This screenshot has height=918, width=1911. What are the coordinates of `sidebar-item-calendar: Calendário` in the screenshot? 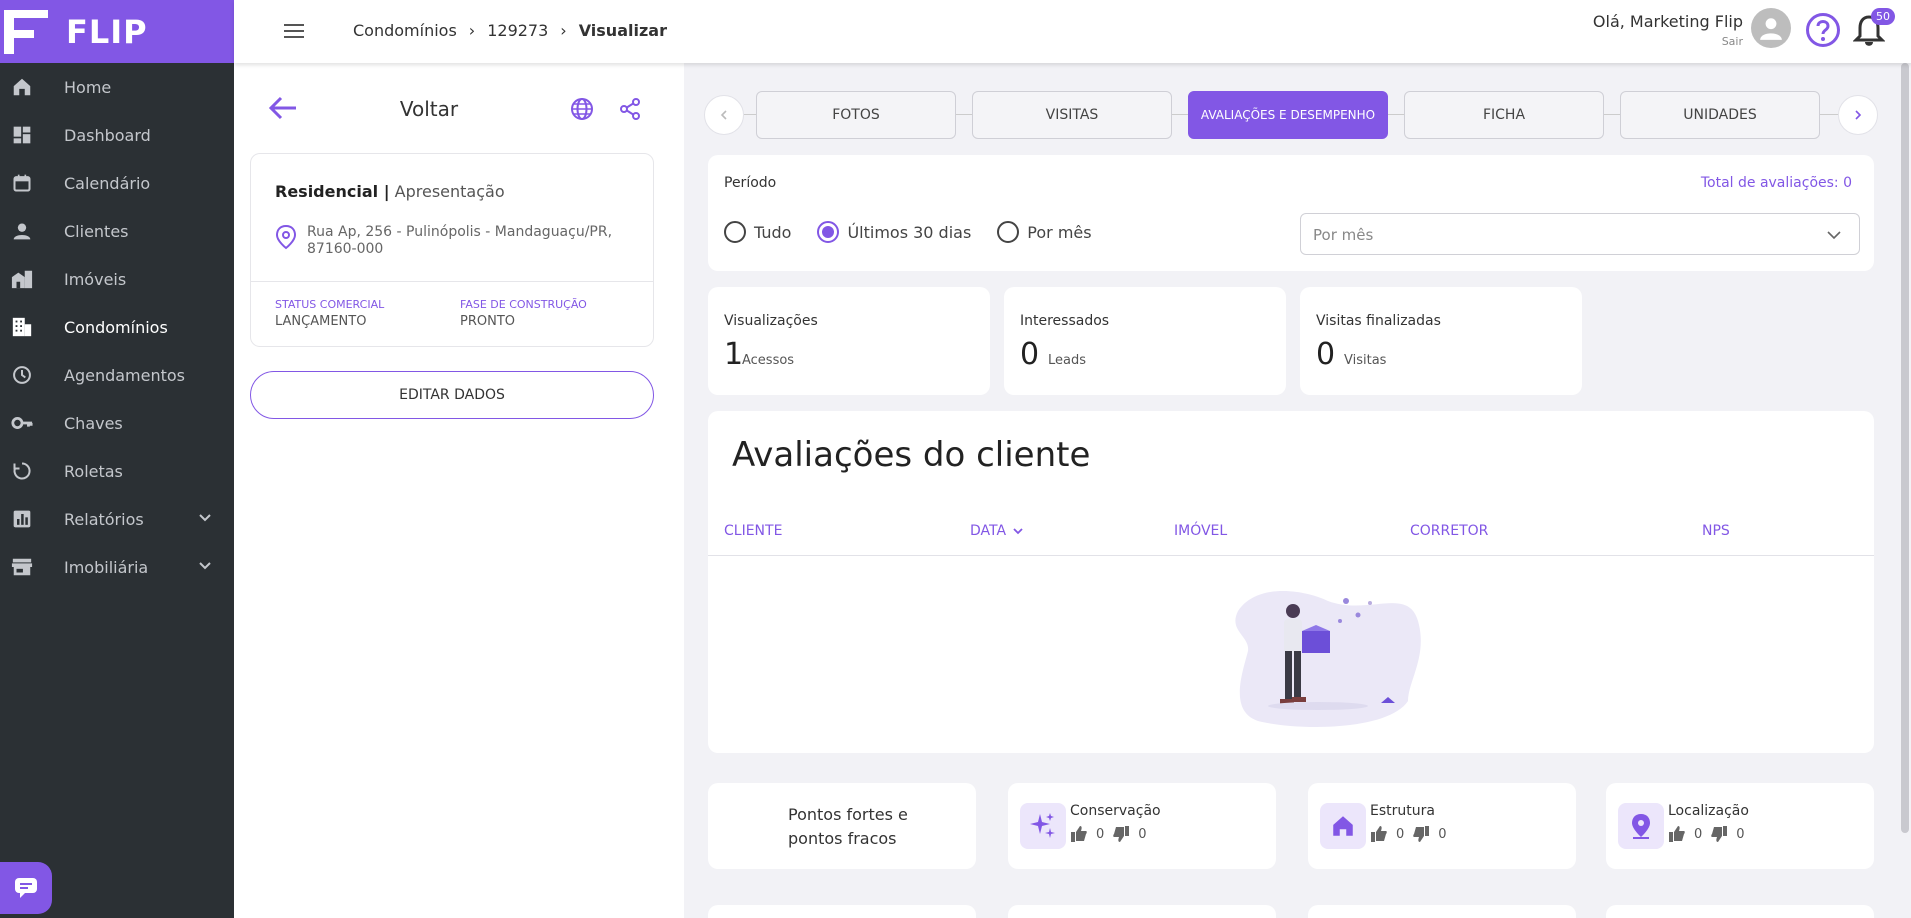 It's located at (117, 183).